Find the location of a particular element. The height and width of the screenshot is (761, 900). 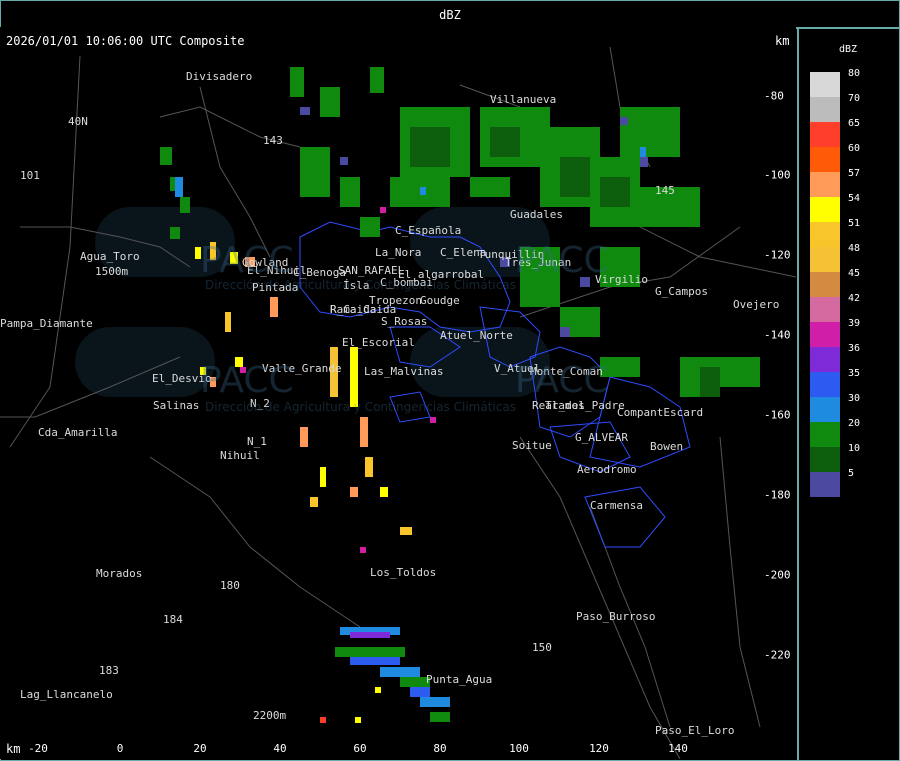

place-label: 150 is located at coordinates (542, 647).